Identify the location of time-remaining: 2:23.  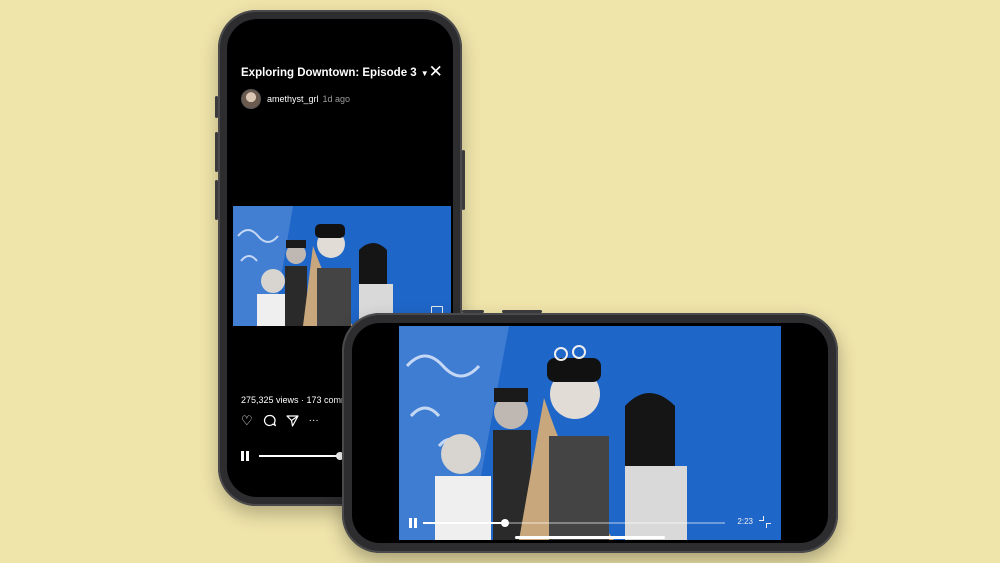
(745, 521).